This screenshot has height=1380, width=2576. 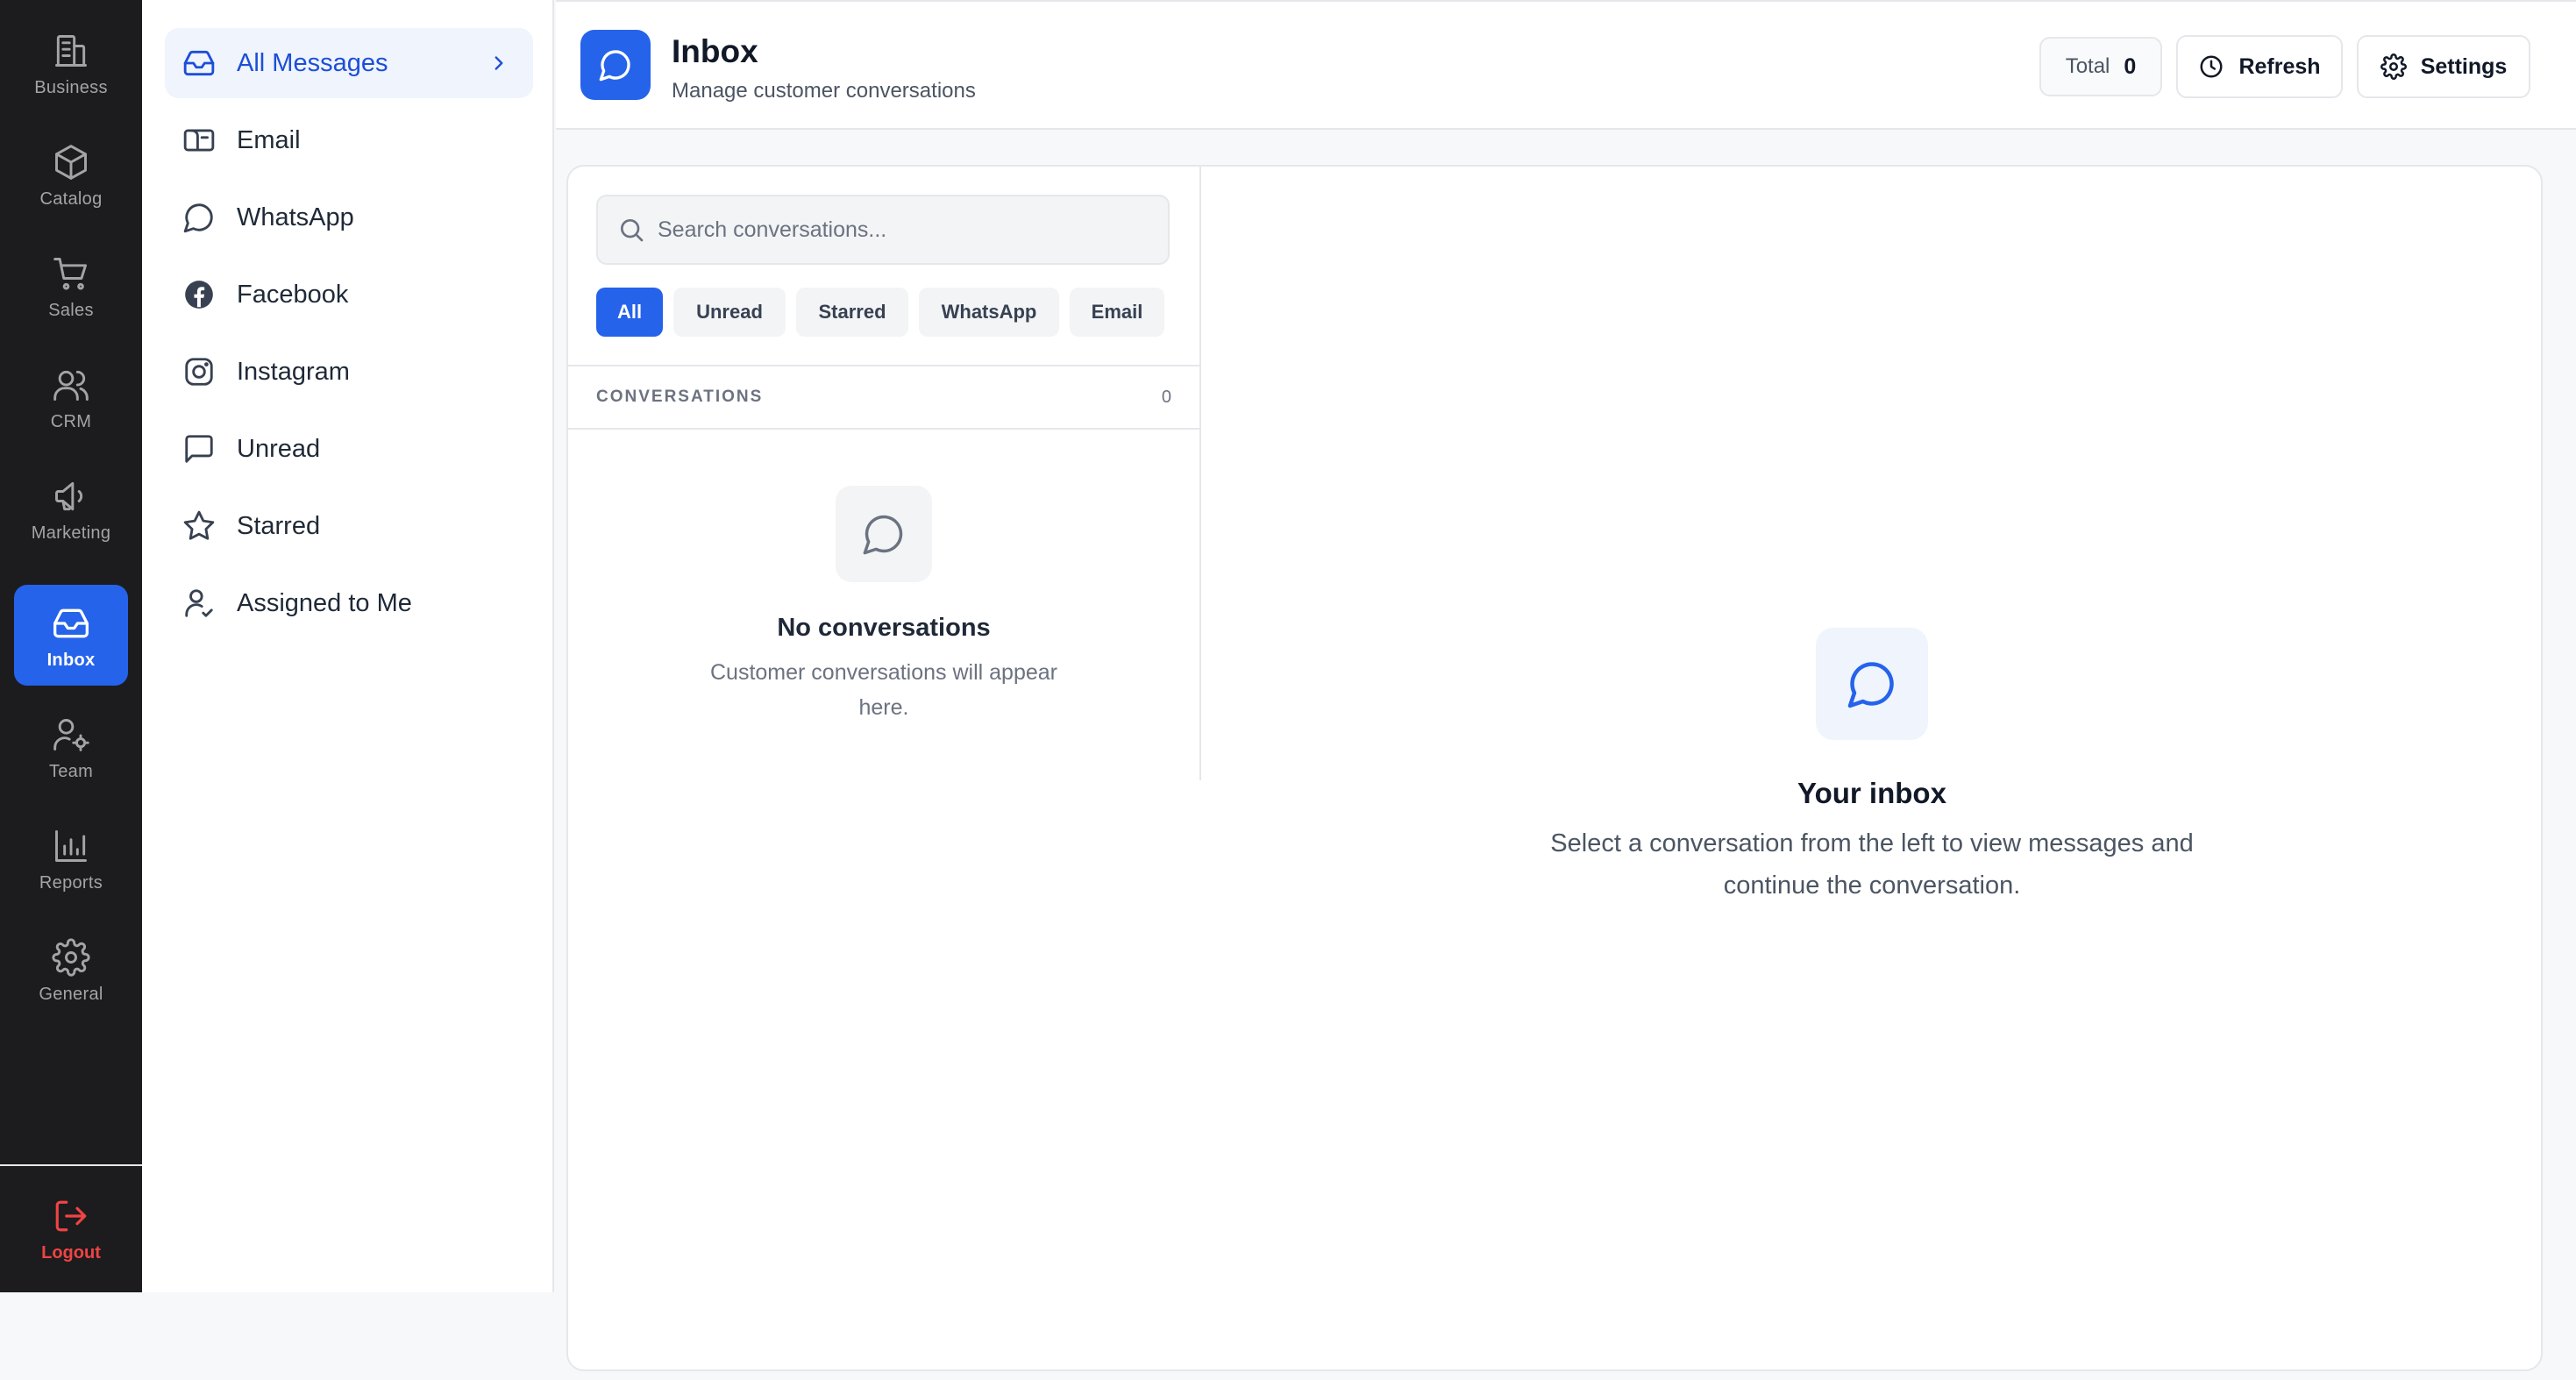 I want to click on subnav-item-label: WhatsApp, so click(x=295, y=217).